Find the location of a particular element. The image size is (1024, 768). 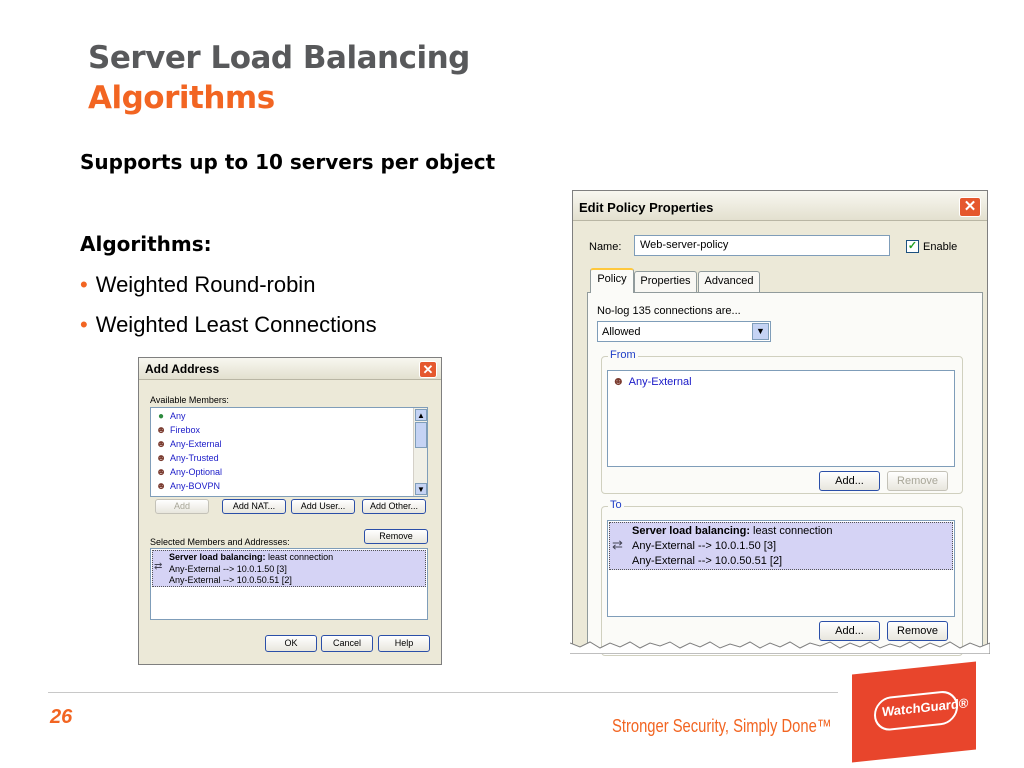

slide-title: Server Load Balancing is located at coordinates (279, 58).